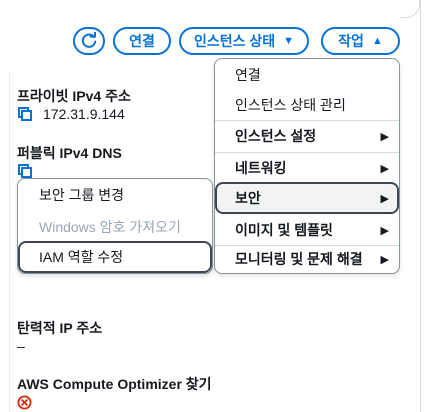 This screenshot has width=427, height=412. Describe the element at coordinates (351, 41) in the screenshot. I see `actions-button-label: 작업` at that location.